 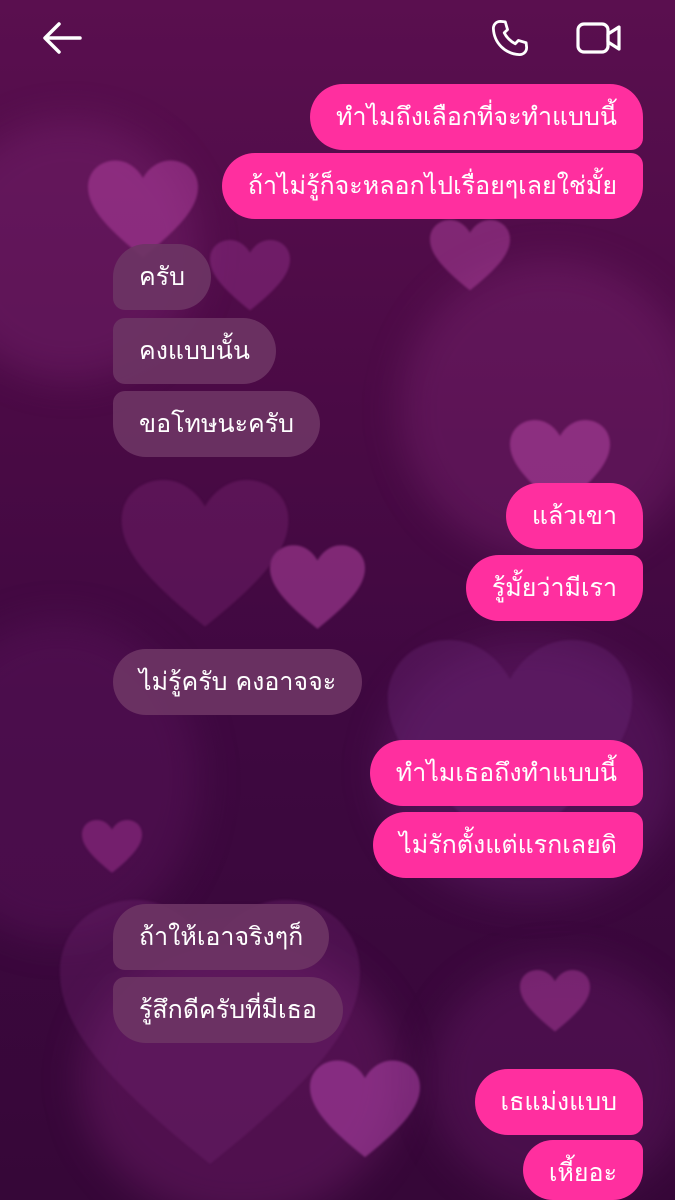 I want to click on outgoing-message: ทำไมถึงเลือกที่จะทำแบบนี้, so click(x=476, y=117).